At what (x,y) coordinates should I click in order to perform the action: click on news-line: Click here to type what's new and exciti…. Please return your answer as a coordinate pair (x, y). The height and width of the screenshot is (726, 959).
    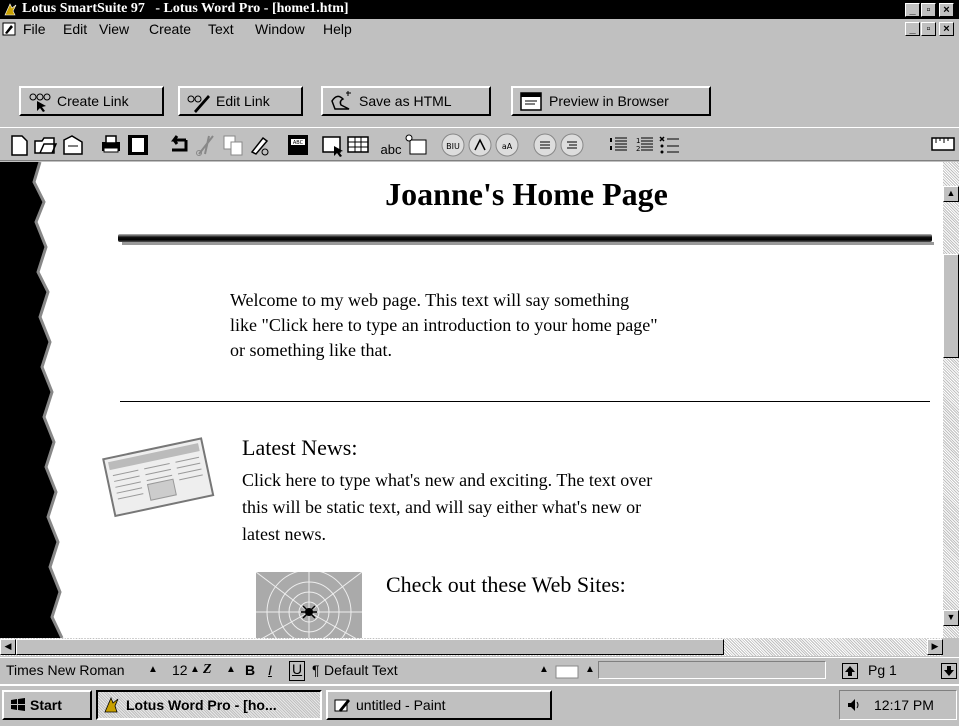
    Looking at the image, I should click on (447, 480).